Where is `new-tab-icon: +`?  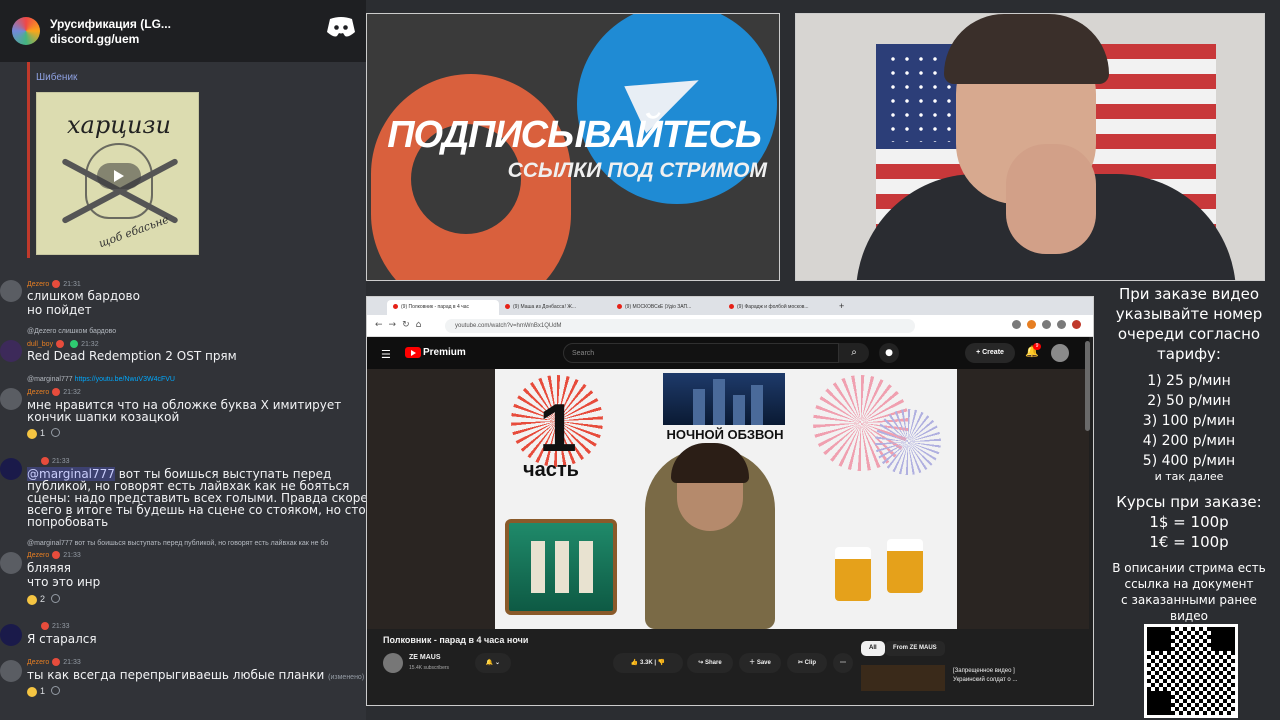 new-tab-icon: + is located at coordinates (845, 307).